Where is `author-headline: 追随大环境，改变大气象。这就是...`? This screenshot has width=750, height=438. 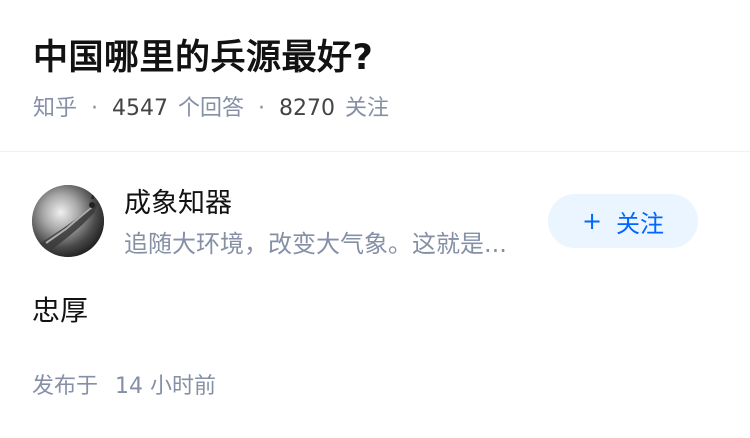 author-headline: 追随大环境，改变大气象。这就是... is located at coordinates (315, 244).